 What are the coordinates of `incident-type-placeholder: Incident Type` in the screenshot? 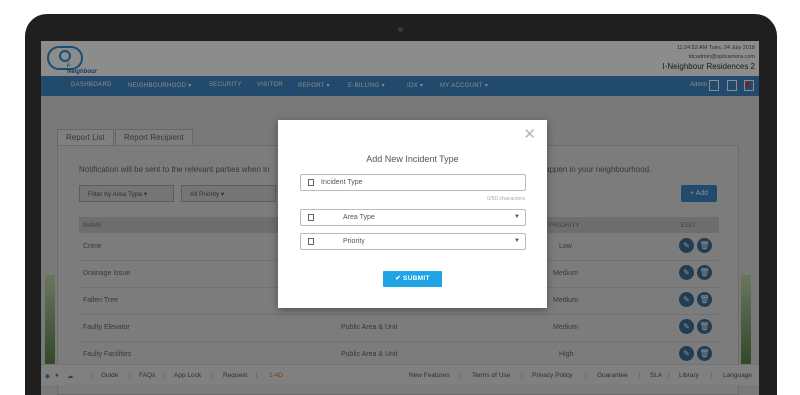 It's located at (342, 182).